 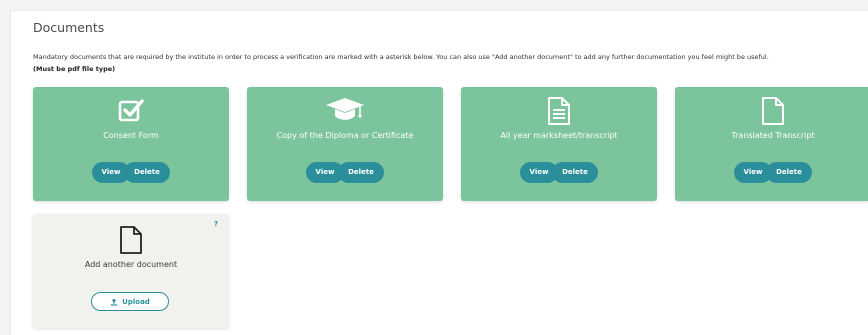 I want to click on card-label: All year marksheet/transcript, so click(x=559, y=135).